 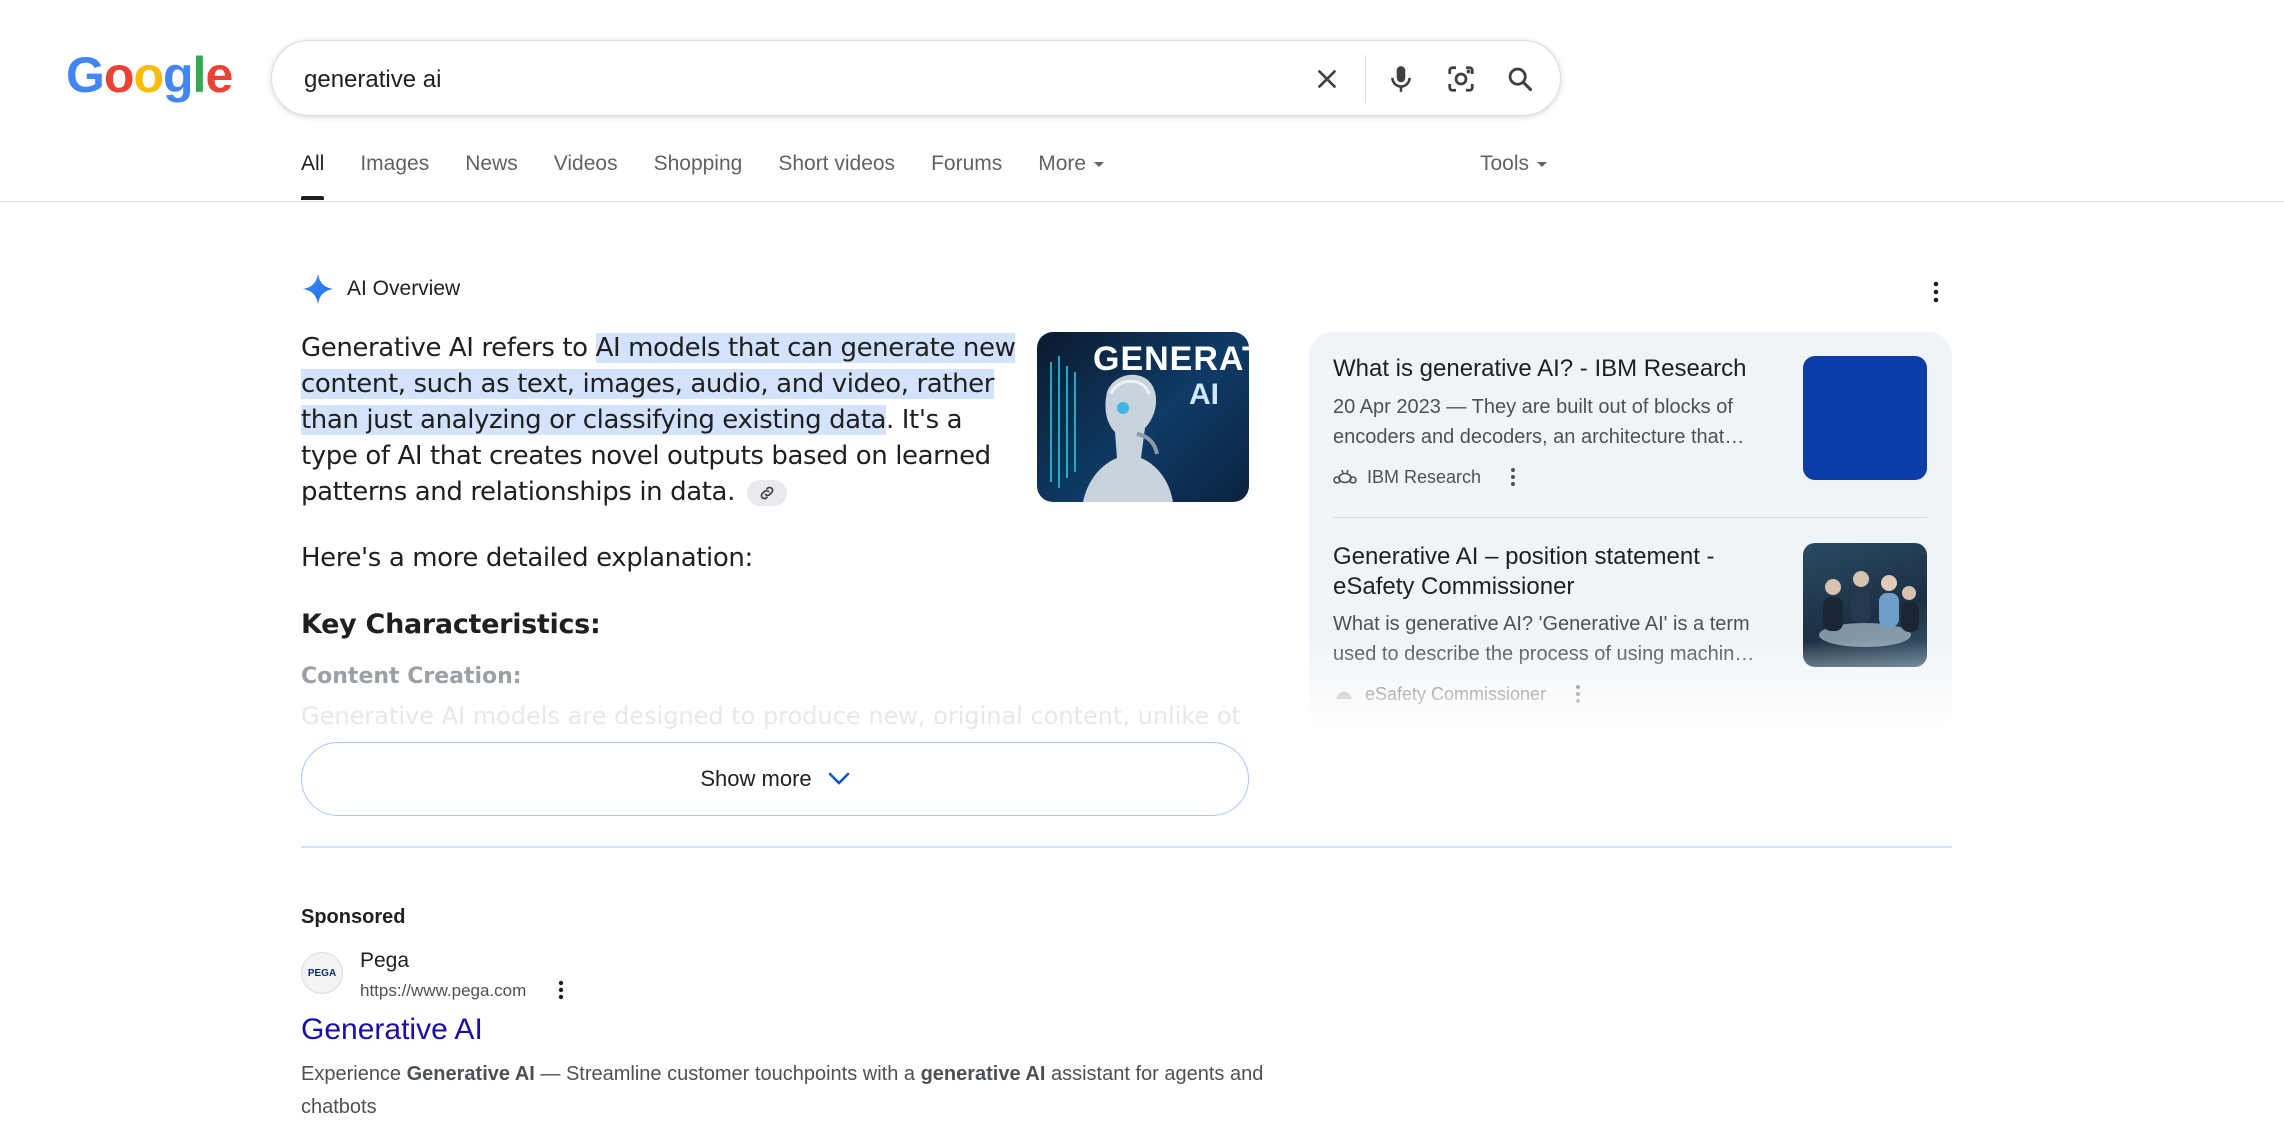 I want to click on search-divider, so click(x=1365, y=79).